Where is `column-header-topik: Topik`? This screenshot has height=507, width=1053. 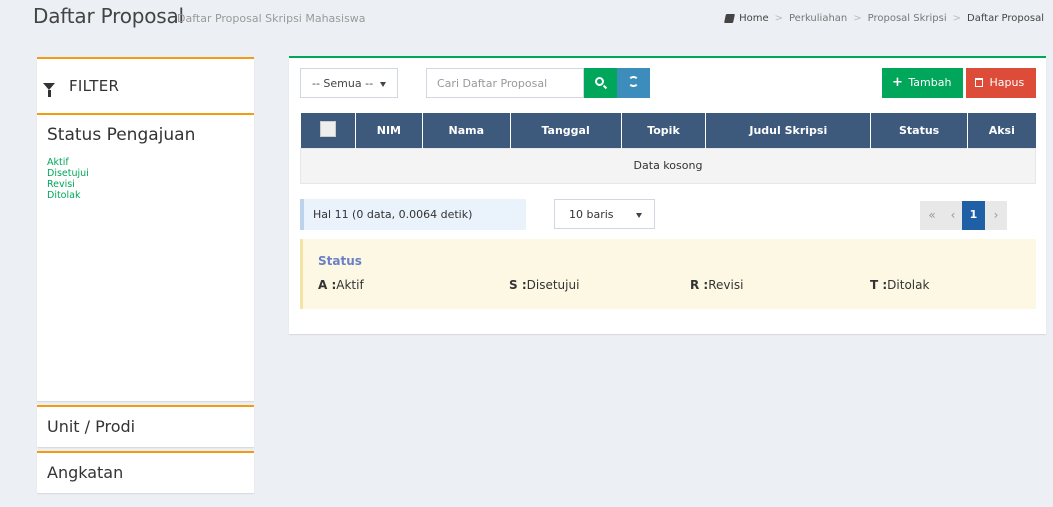 column-header-topik: Topik is located at coordinates (664, 130).